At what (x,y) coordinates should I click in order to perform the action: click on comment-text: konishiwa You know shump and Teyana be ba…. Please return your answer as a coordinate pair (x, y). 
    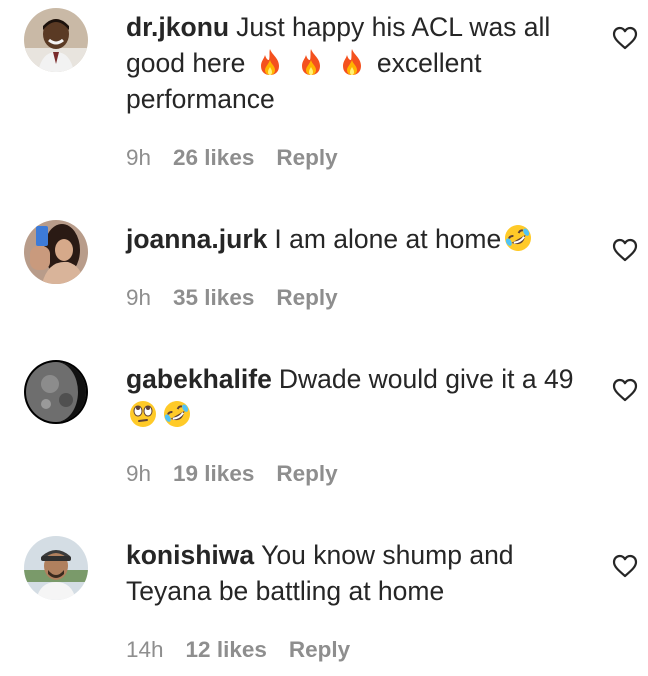
    Looking at the image, I should click on (357, 573).